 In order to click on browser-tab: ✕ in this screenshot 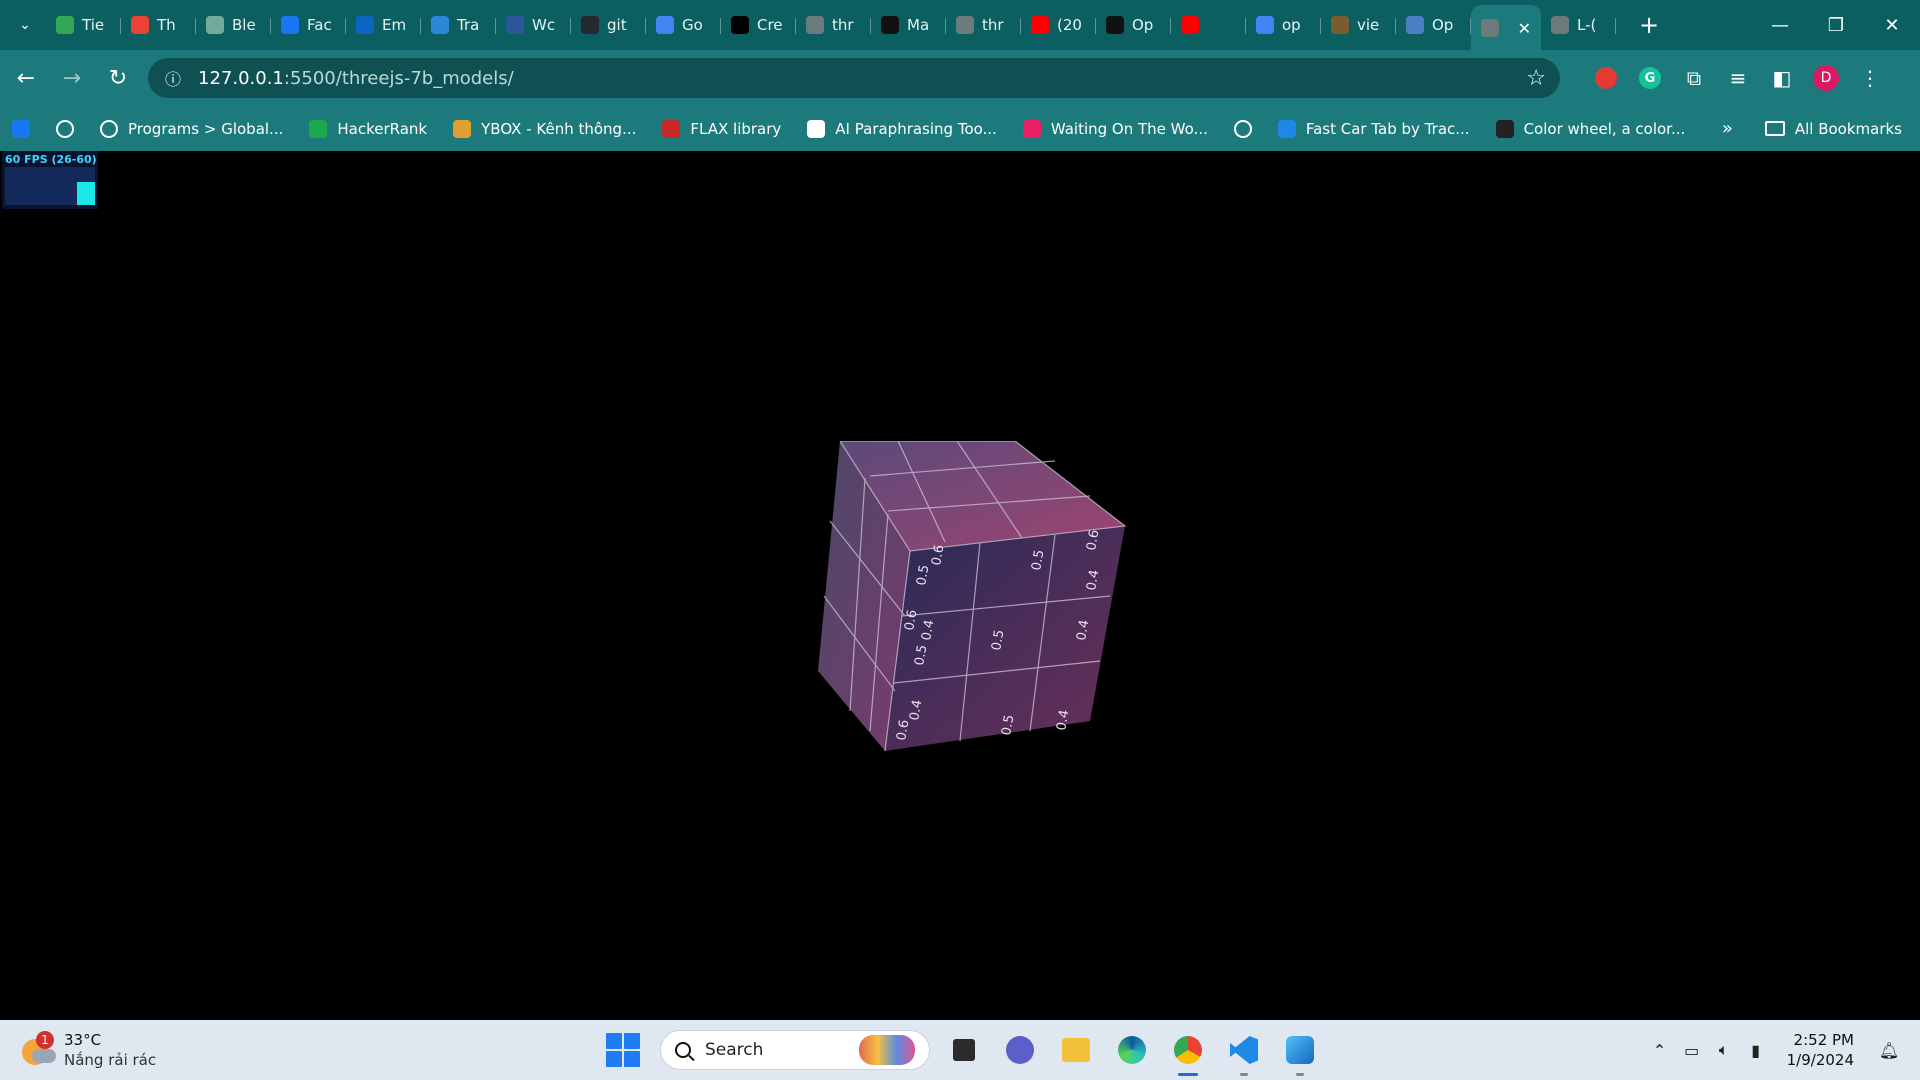, I will do `click(1506, 28)`.